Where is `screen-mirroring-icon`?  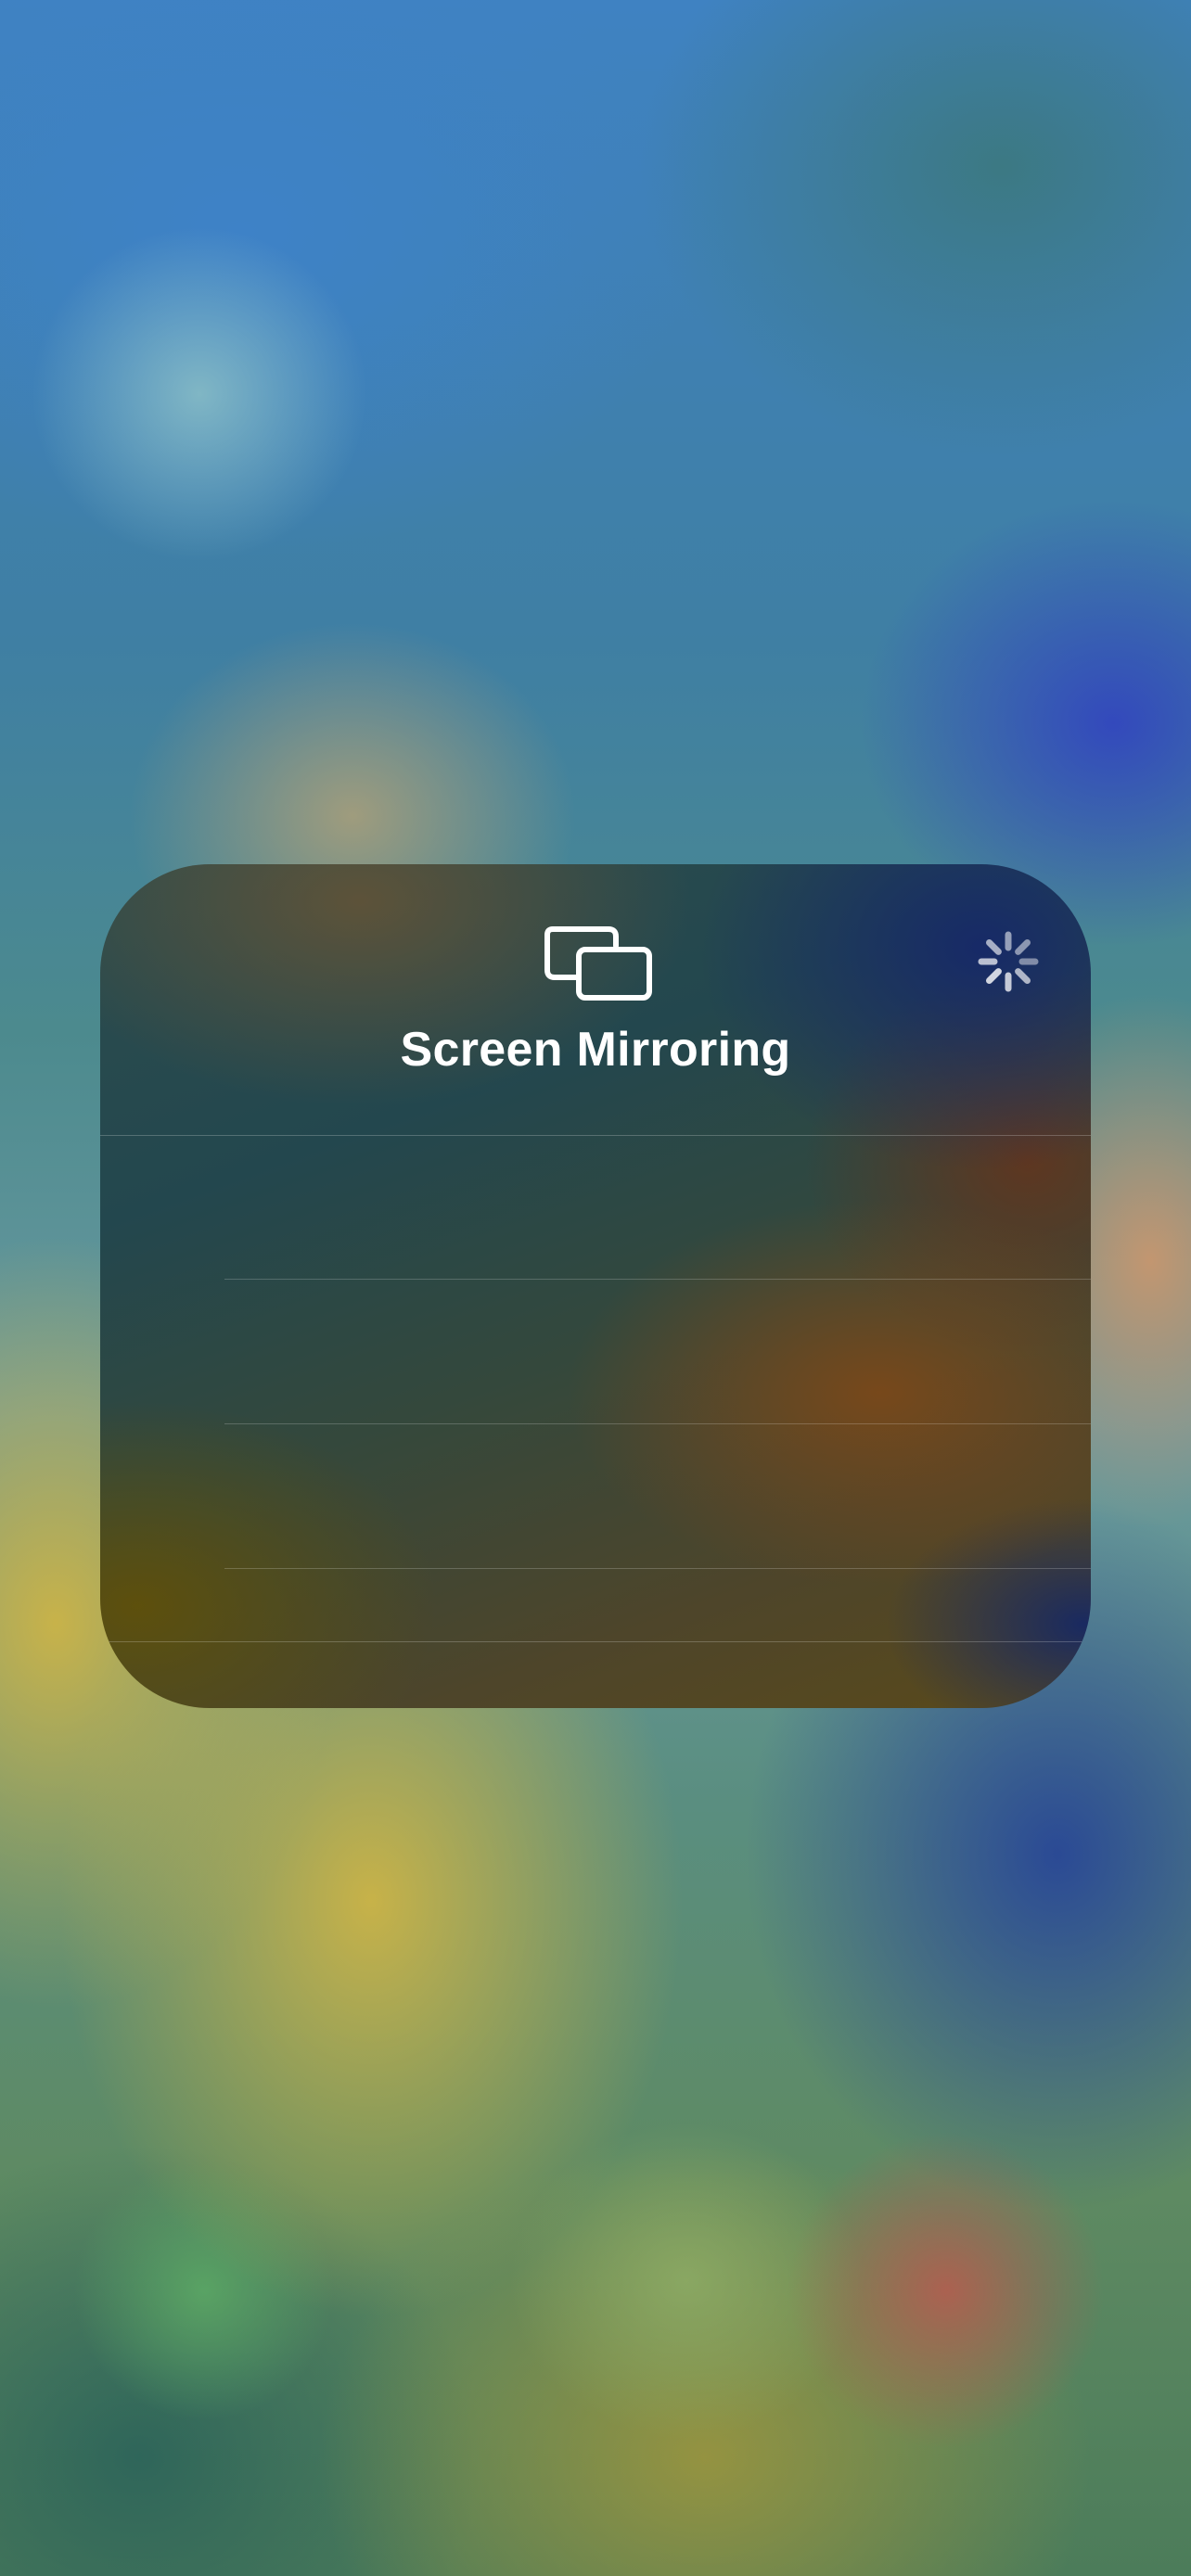
screen-mirroring-icon is located at coordinates (598, 964).